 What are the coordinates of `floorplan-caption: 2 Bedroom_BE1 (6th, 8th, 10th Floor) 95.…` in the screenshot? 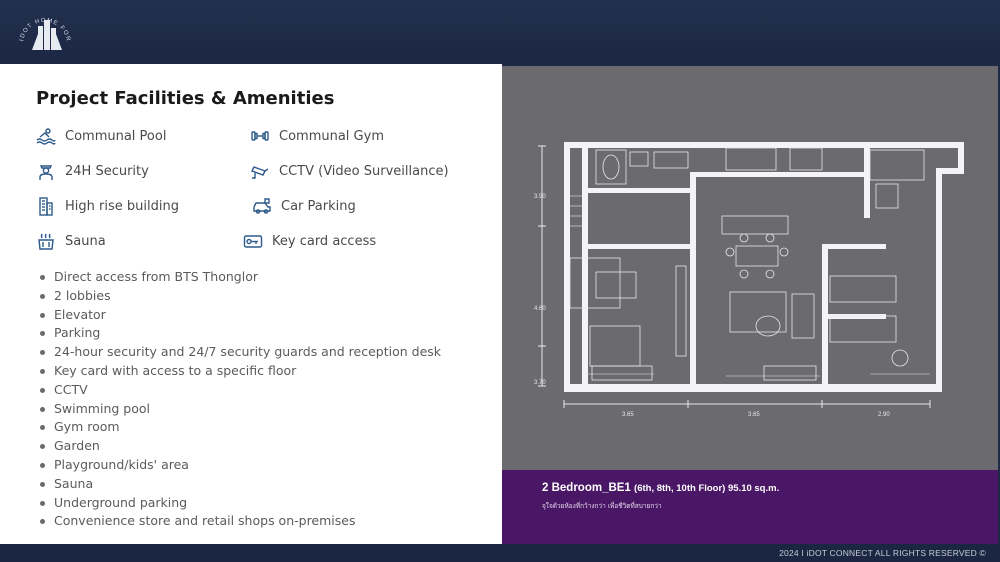 It's located at (750, 507).